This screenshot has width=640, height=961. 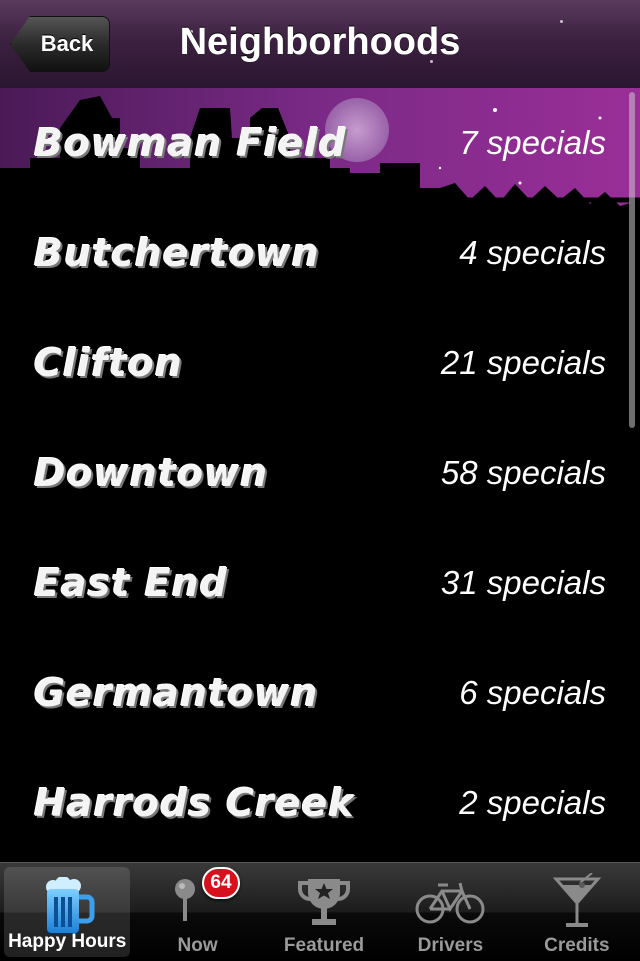 What do you see at coordinates (197, 912) in the screenshot?
I see `tab-now: 64 Now` at bounding box center [197, 912].